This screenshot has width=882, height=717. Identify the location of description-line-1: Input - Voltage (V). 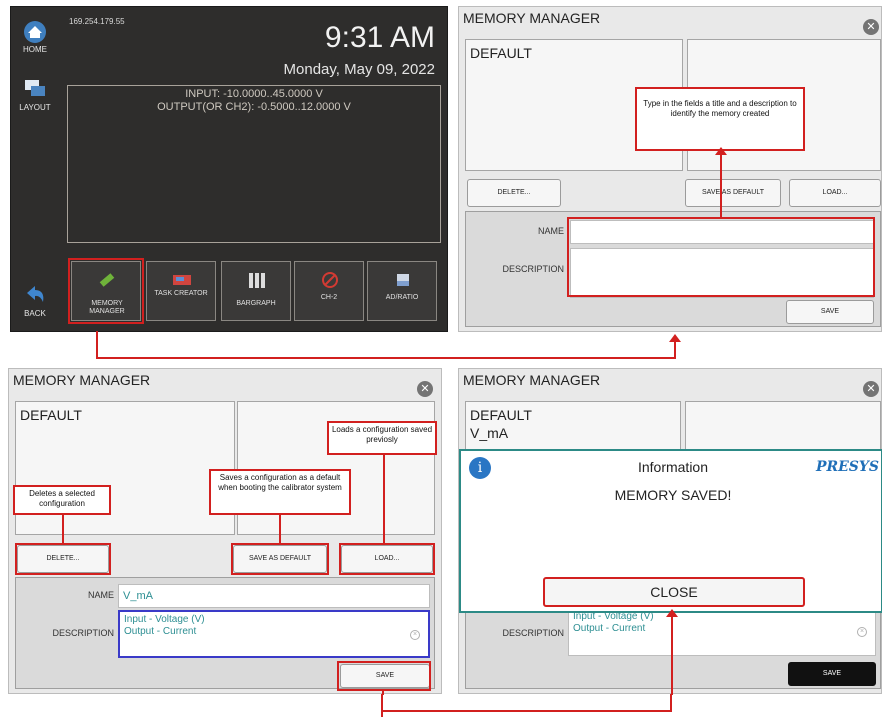
(164, 619).